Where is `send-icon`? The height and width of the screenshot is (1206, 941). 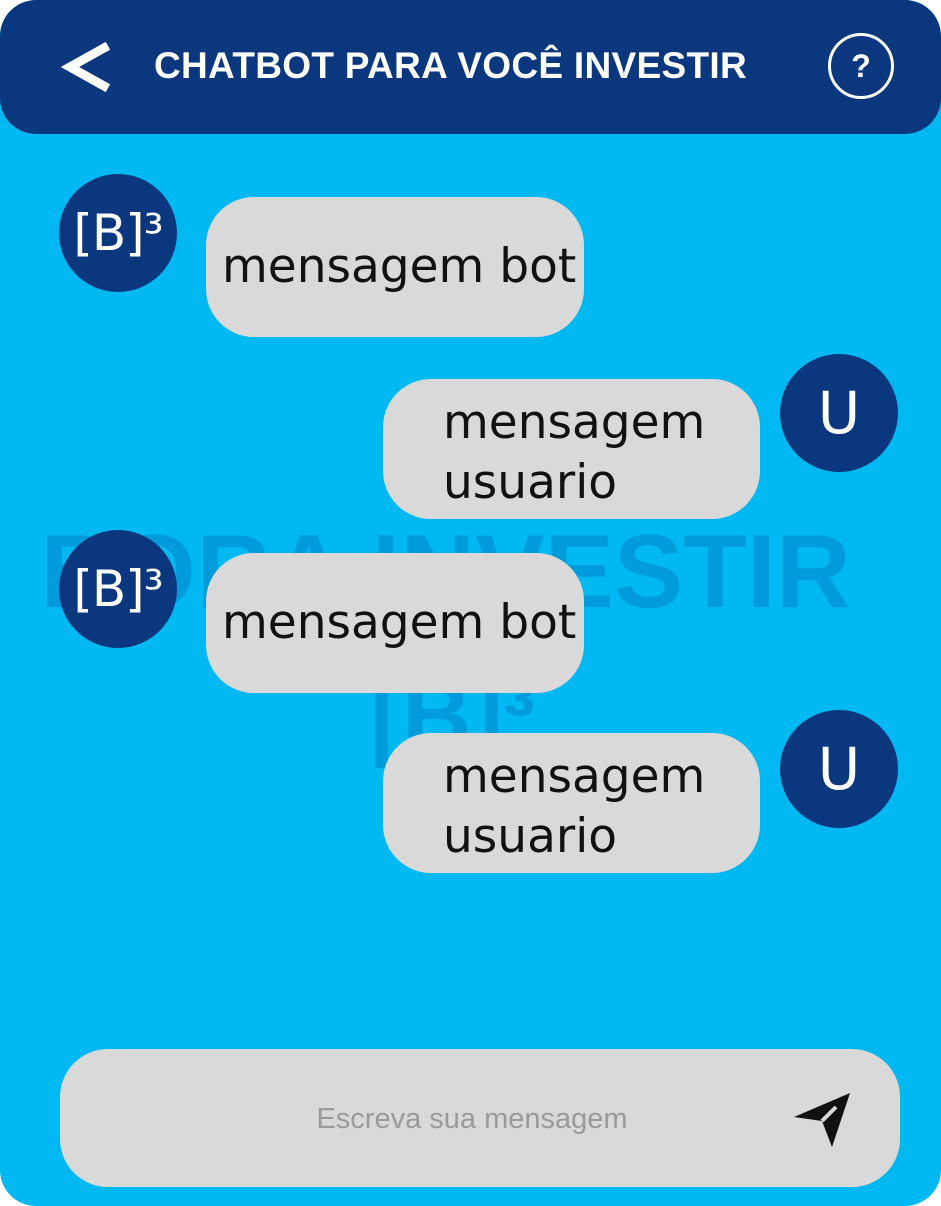
send-icon is located at coordinates (822, 1120).